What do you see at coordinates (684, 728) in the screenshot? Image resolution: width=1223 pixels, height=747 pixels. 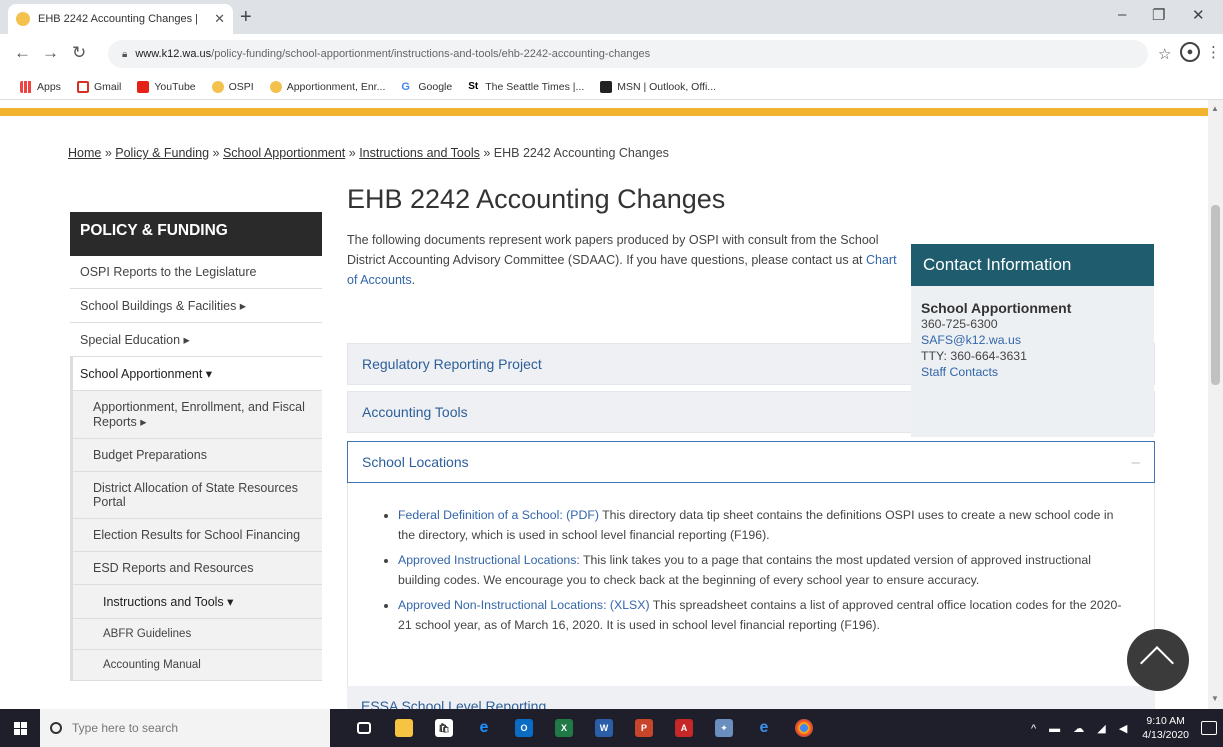 I see `acrobat-icon: A` at bounding box center [684, 728].